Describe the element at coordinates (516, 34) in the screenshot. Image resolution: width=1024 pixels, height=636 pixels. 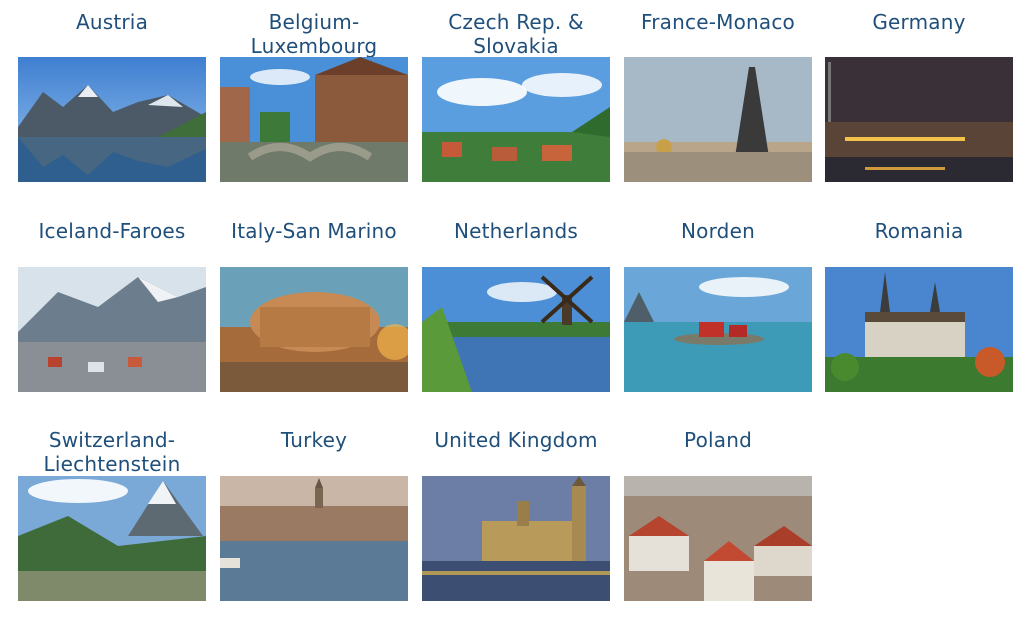
I see `destination-title: Czech Rep. & Slovakia` at that location.